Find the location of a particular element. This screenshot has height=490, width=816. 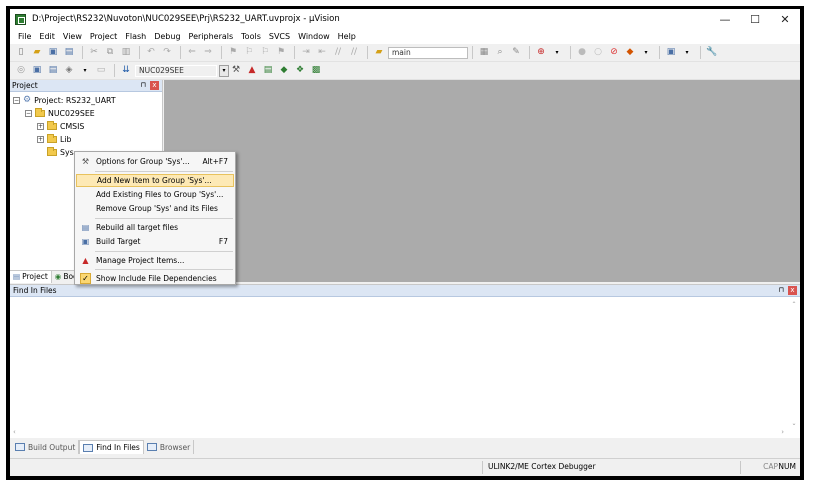

select-packs-icon: ▩ is located at coordinates (316, 71).